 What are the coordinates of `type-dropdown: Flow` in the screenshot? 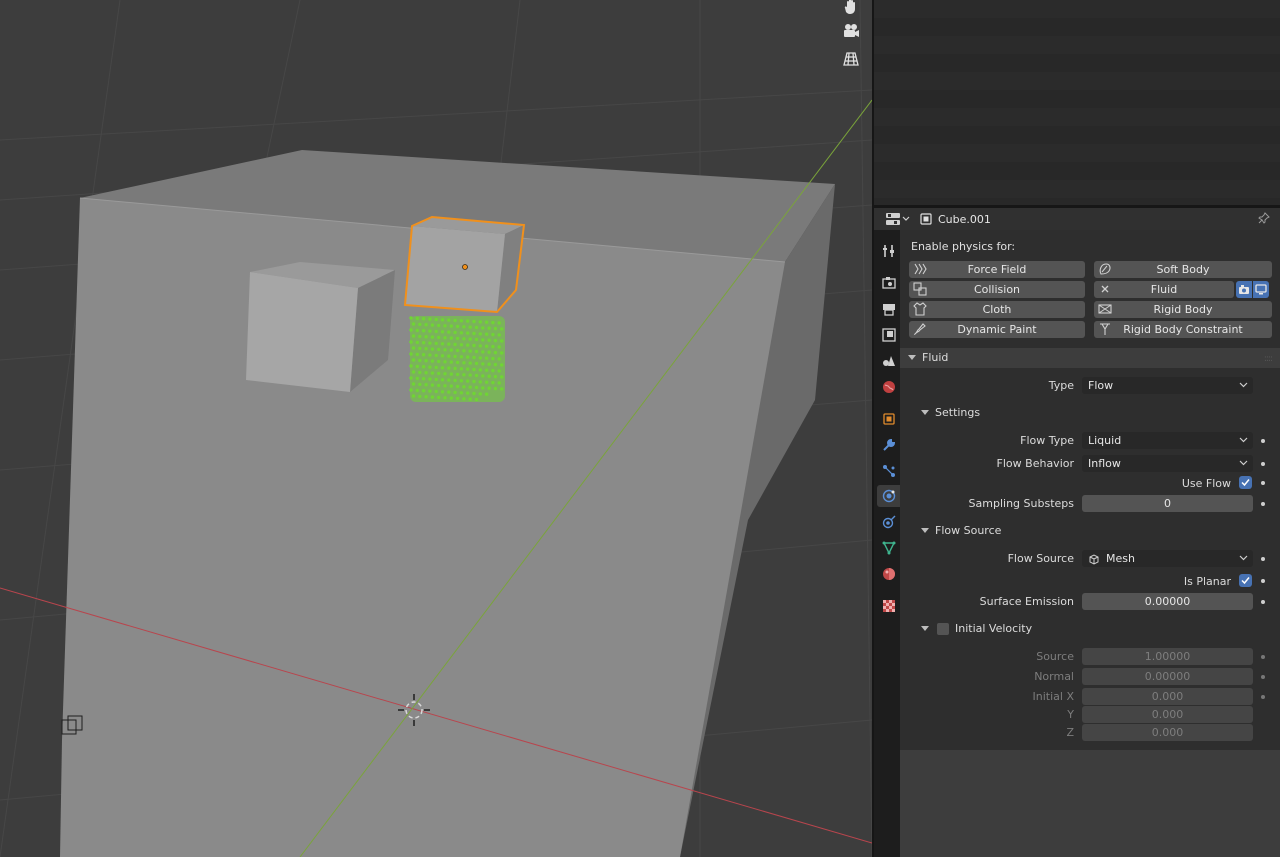 It's located at (1167, 385).